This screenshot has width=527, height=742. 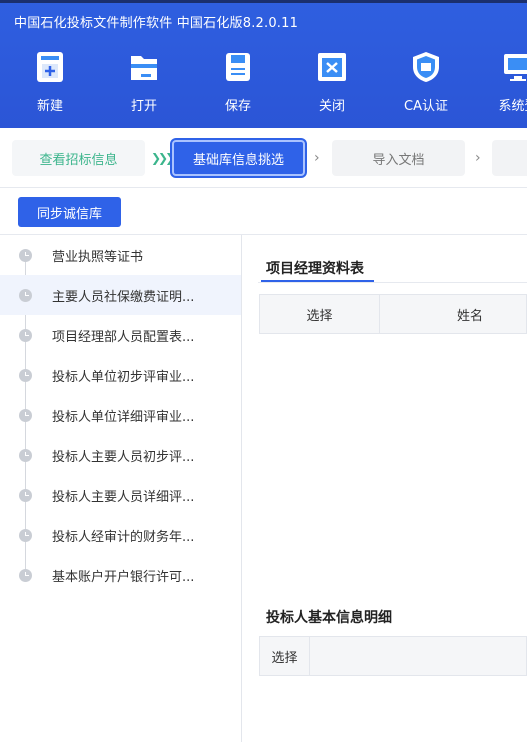 What do you see at coordinates (332, 85) in the screenshot?
I see `close-button: 关闭` at bounding box center [332, 85].